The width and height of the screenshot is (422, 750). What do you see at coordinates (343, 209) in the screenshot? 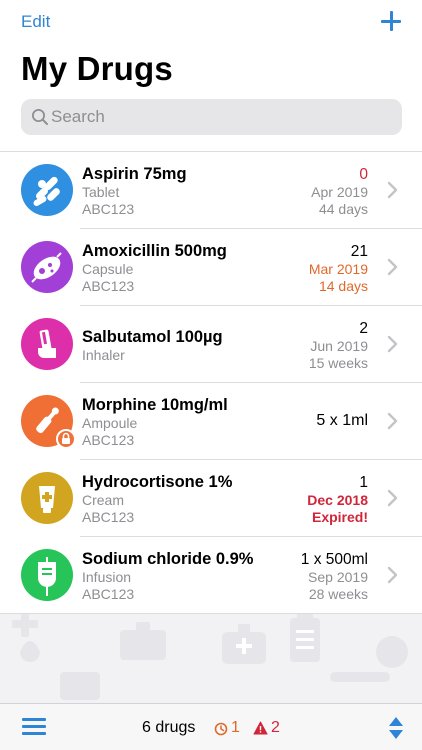
I see `drug-remaining: 44 days` at bounding box center [343, 209].